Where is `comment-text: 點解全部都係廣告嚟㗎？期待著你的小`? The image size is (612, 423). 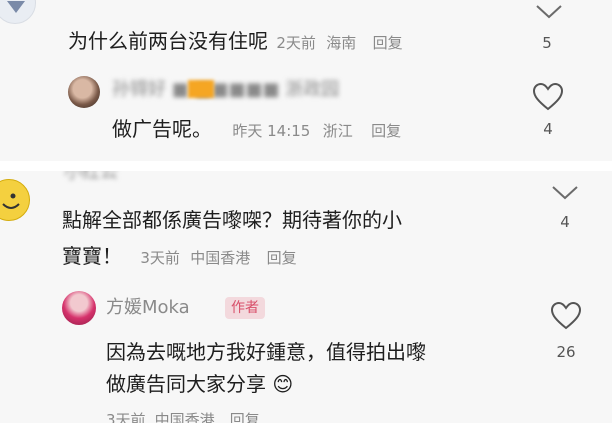
comment-text: 點解全部都係廣告嚟㗎？期待著你的小 is located at coordinates (232, 220).